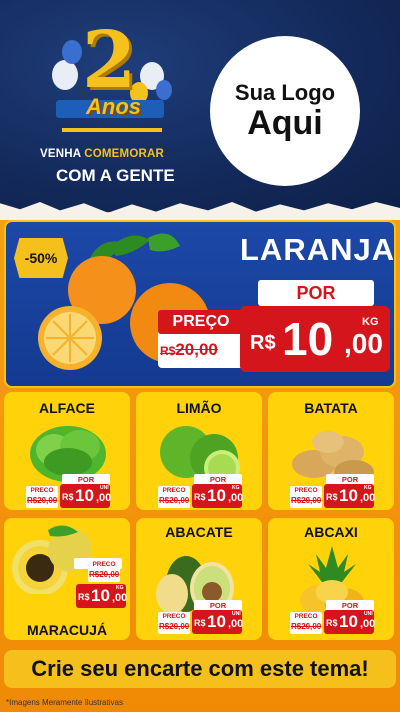 The image size is (400, 712). What do you see at coordinates (168, 351) in the screenshot?
I see `featured-old-currency: R$` at bounding box center [168, 351].